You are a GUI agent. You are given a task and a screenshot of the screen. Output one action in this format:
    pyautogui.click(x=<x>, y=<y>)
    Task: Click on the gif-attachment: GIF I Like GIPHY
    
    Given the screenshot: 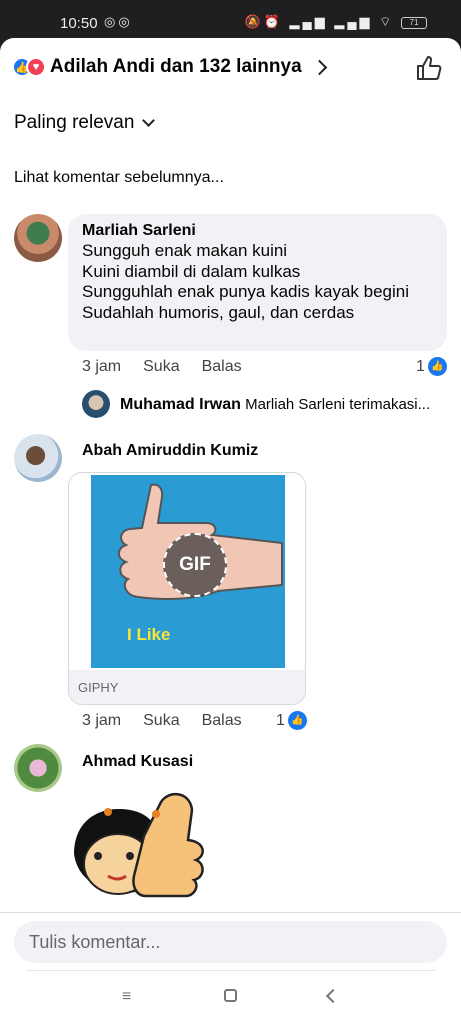 What is the action you would take?
    pyautogui.click(x=187, y=588)
    